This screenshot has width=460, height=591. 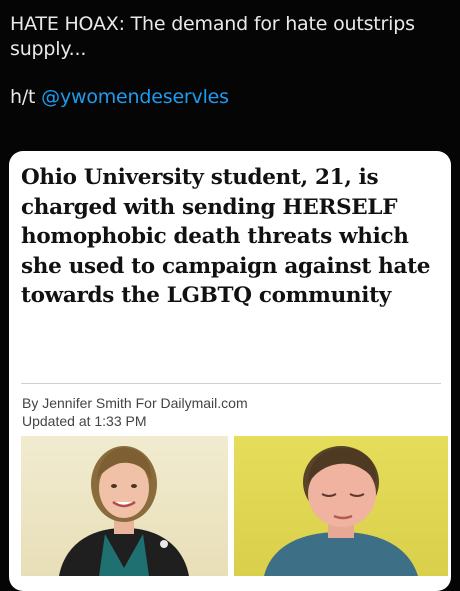 What do you see at coordinates (135, 97) in the screenshot?
I see `user-mention-link: @ywomendeservles` at bounding box center [135, 97].